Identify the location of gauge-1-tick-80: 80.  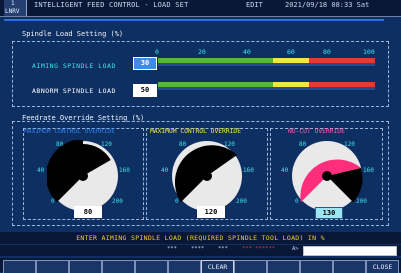
(60, 144).